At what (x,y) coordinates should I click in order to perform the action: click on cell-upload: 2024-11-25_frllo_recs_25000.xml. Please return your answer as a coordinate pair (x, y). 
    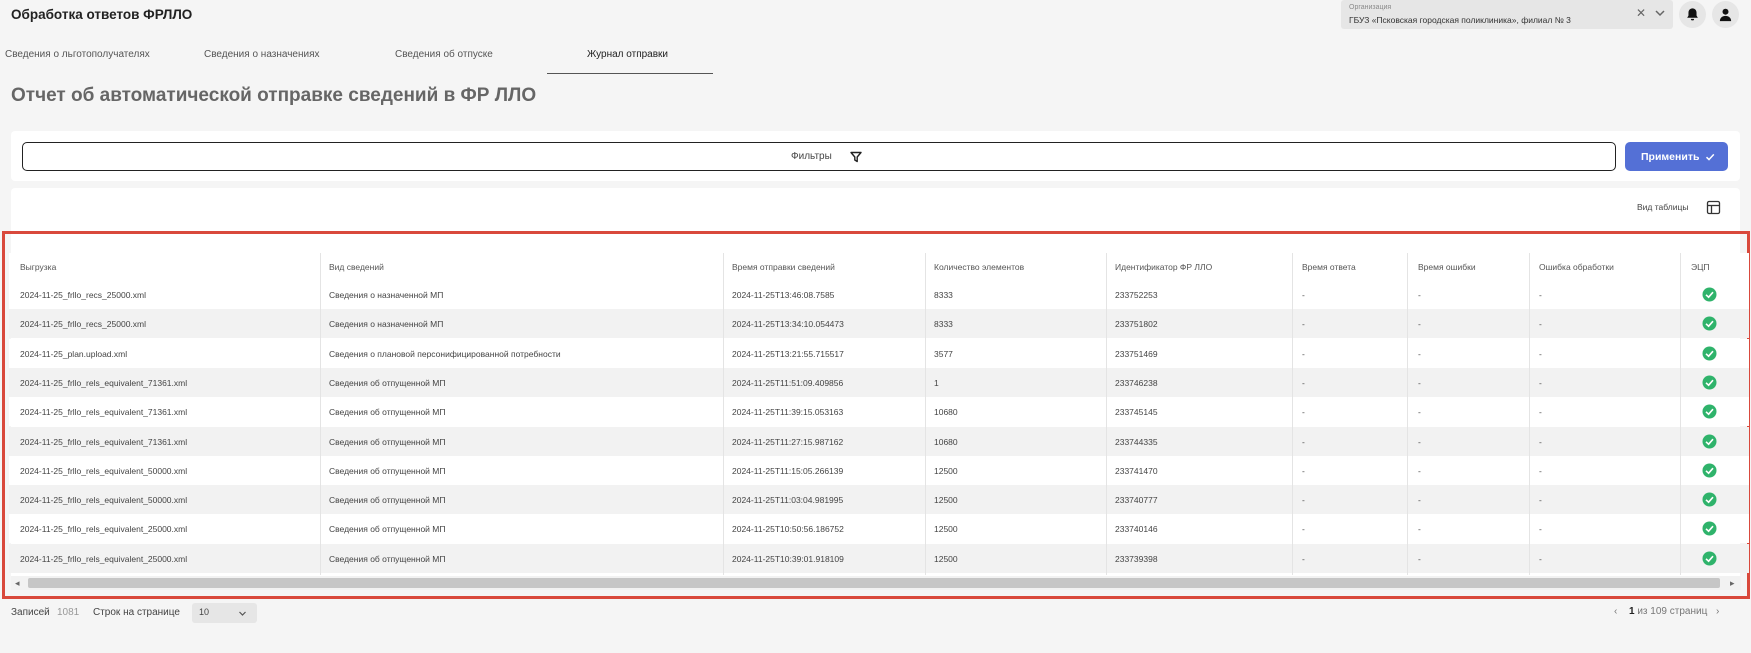
    Looking at the image, I should click on (83, 295).